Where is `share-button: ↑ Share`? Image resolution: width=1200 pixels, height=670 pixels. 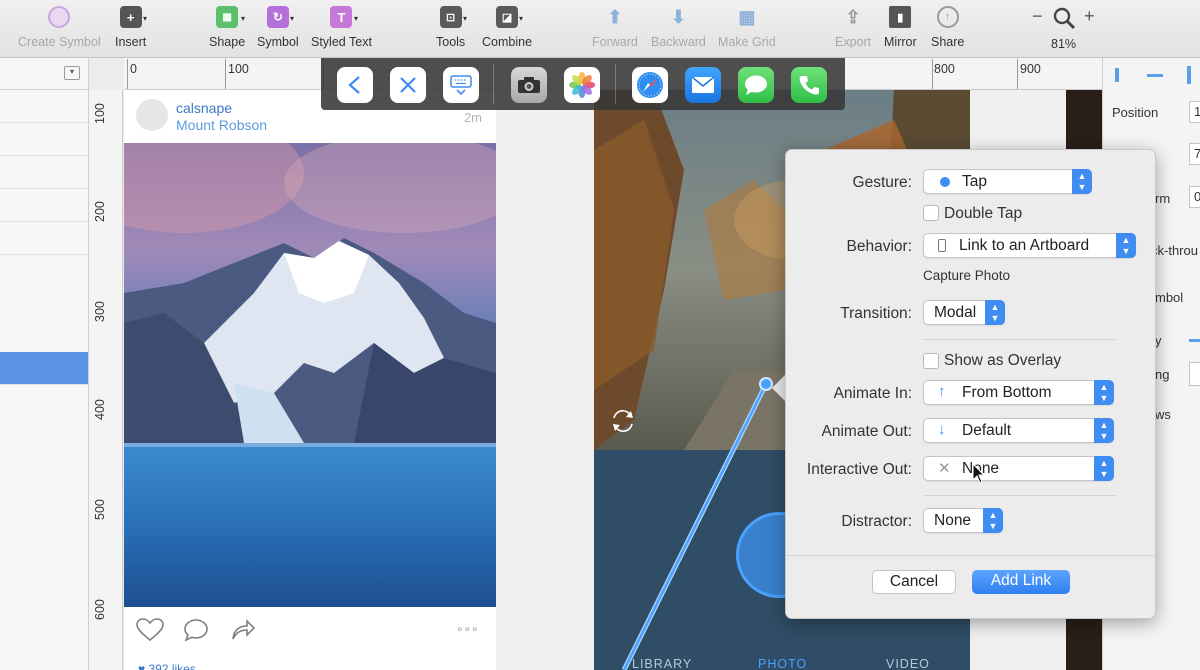 share-button: ↑ Share is located at coordinates (947, 27).